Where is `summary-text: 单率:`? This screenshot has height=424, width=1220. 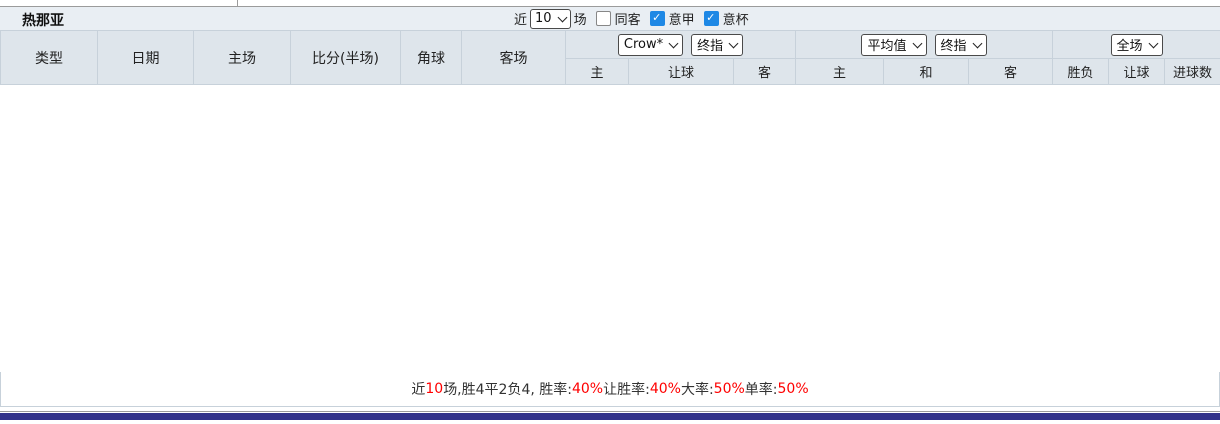 summary-text: 单率: is located at coordinates (761, 390).